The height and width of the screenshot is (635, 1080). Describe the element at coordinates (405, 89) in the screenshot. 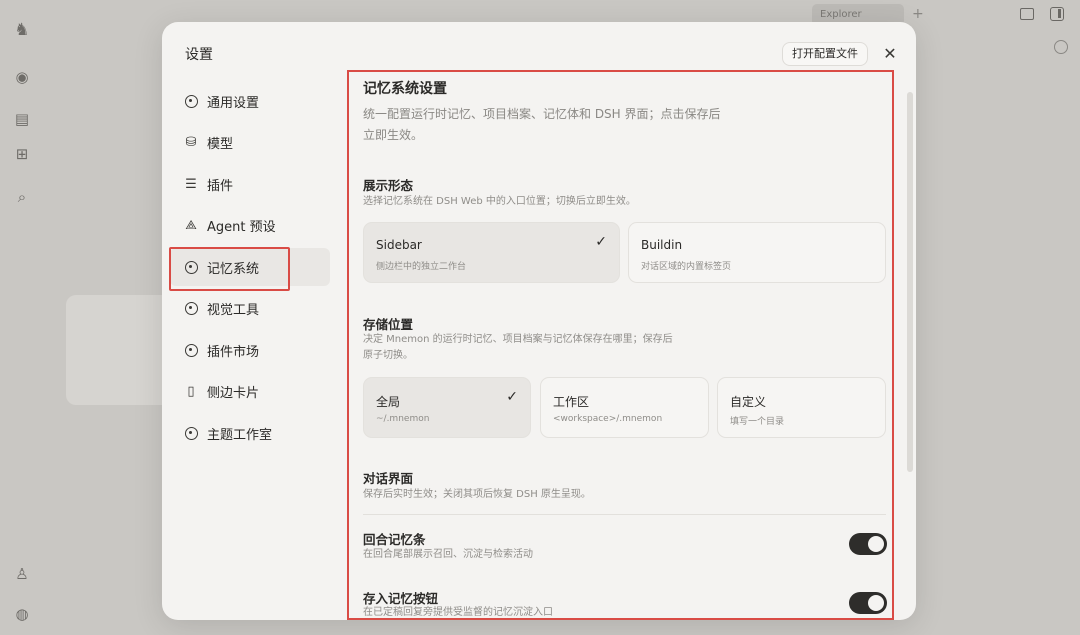

I see `page-title: 记忆系统设置` at that location.